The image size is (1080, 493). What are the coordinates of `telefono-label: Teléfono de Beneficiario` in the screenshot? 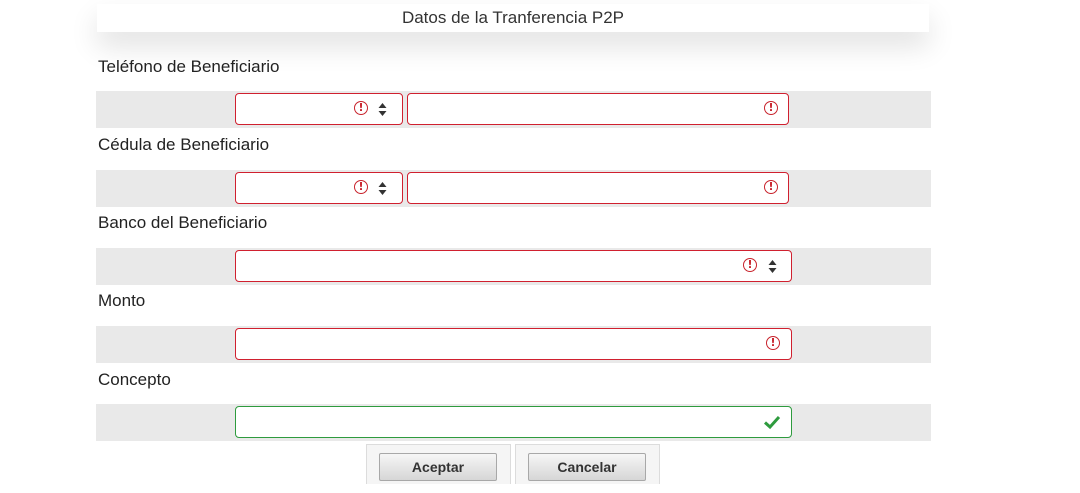 It's located at (189, 66).